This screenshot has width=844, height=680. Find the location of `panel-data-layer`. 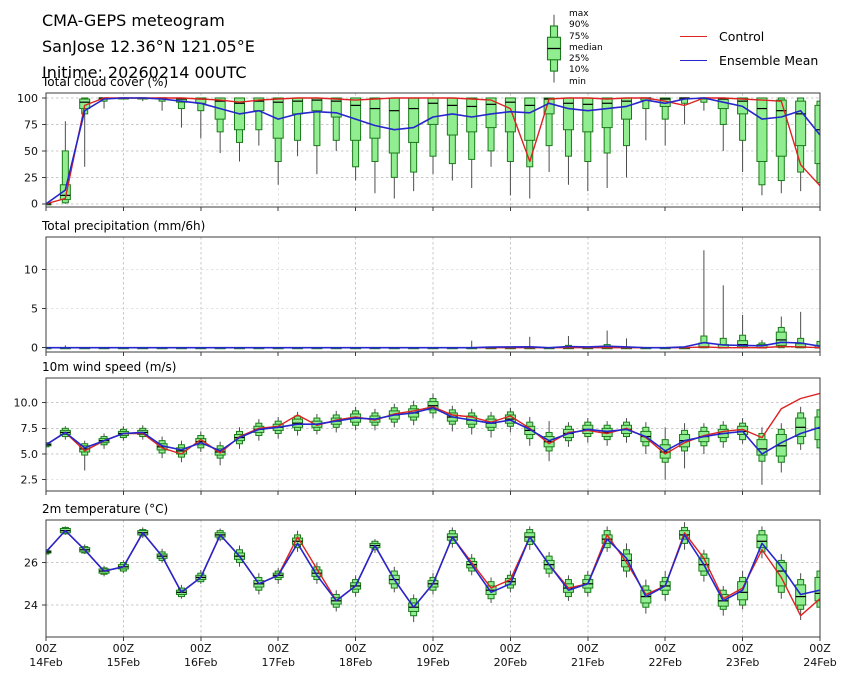

panel-data-layer is located at coordinates (433, 437).